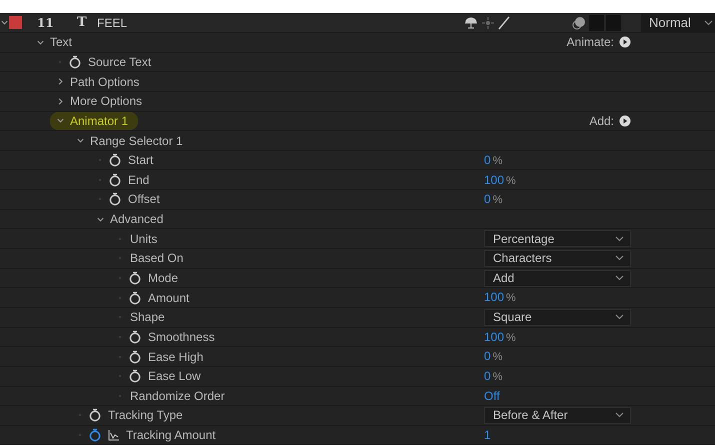 The image size is (715, 445). What do you see at coordinates (504, 23) in the screenshot?
I see `slash-icon` at bounding box center [504, 23].